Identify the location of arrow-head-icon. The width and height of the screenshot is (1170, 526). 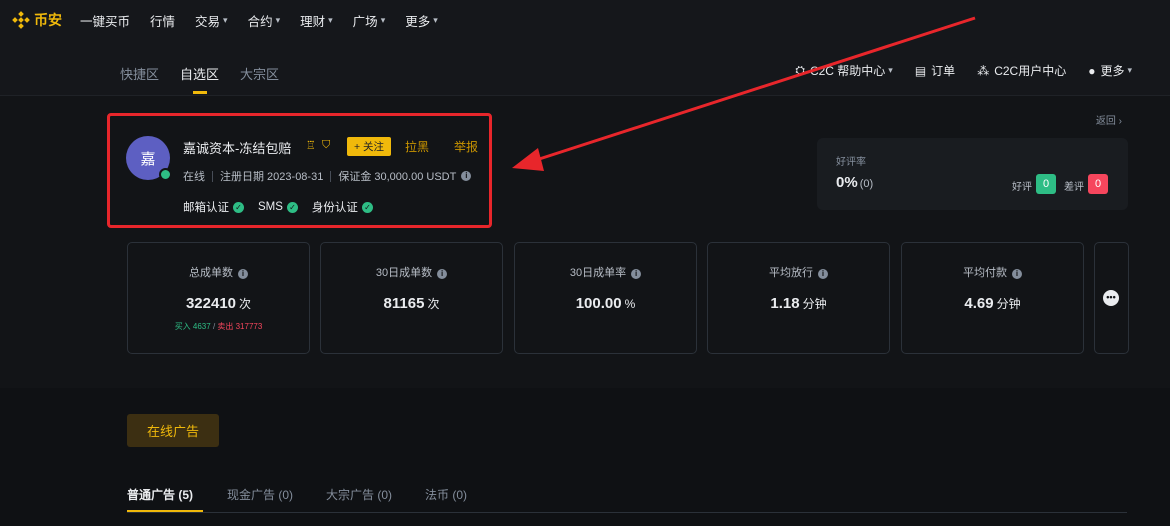
(528, 159).